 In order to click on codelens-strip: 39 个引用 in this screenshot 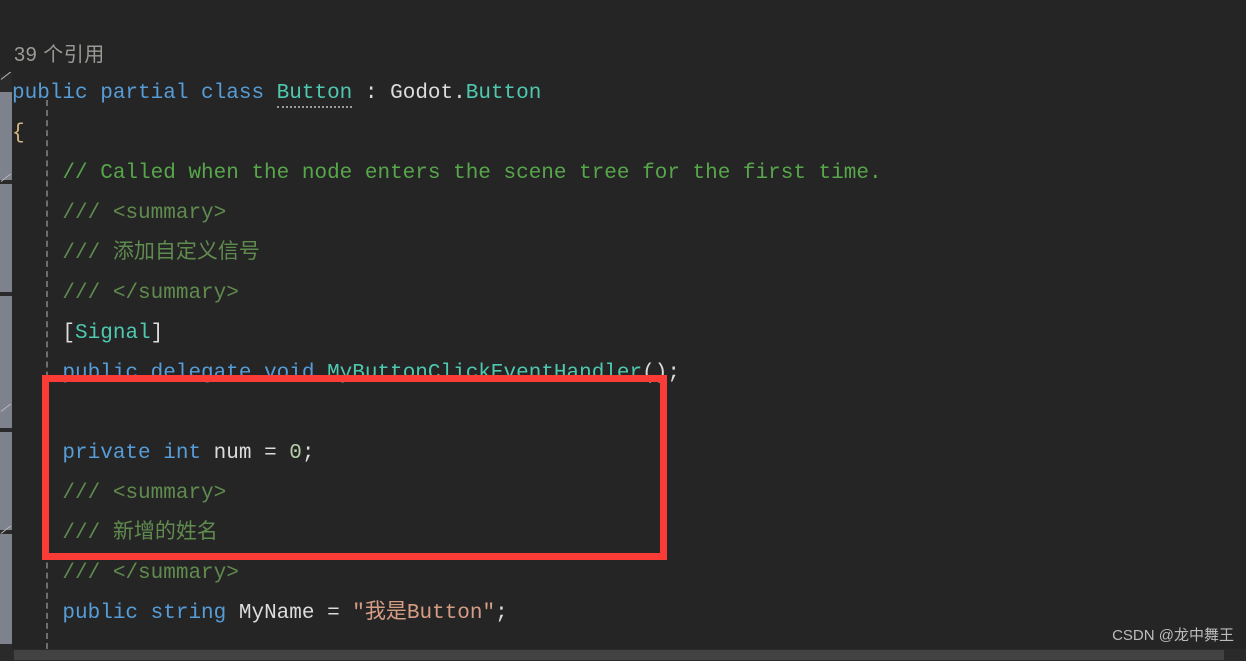, I will do `click(623, 37)`.